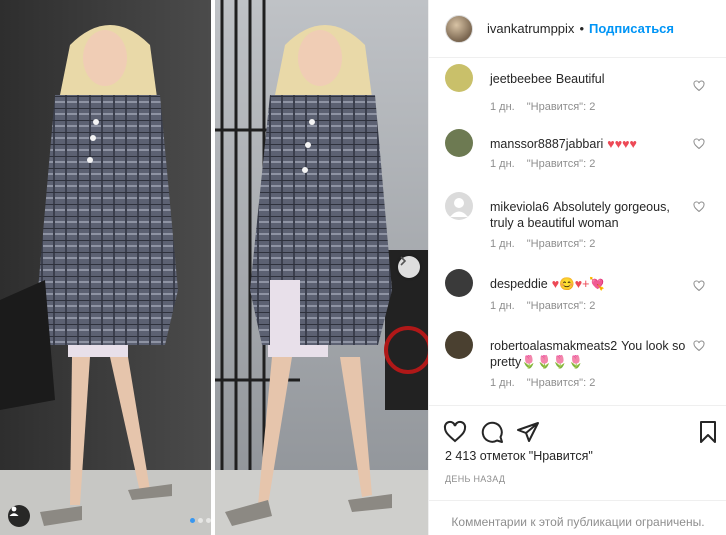  Describe the element at coordinates (580, 79) in the screenshot. I see `comment-content: Beautiful` at that location.